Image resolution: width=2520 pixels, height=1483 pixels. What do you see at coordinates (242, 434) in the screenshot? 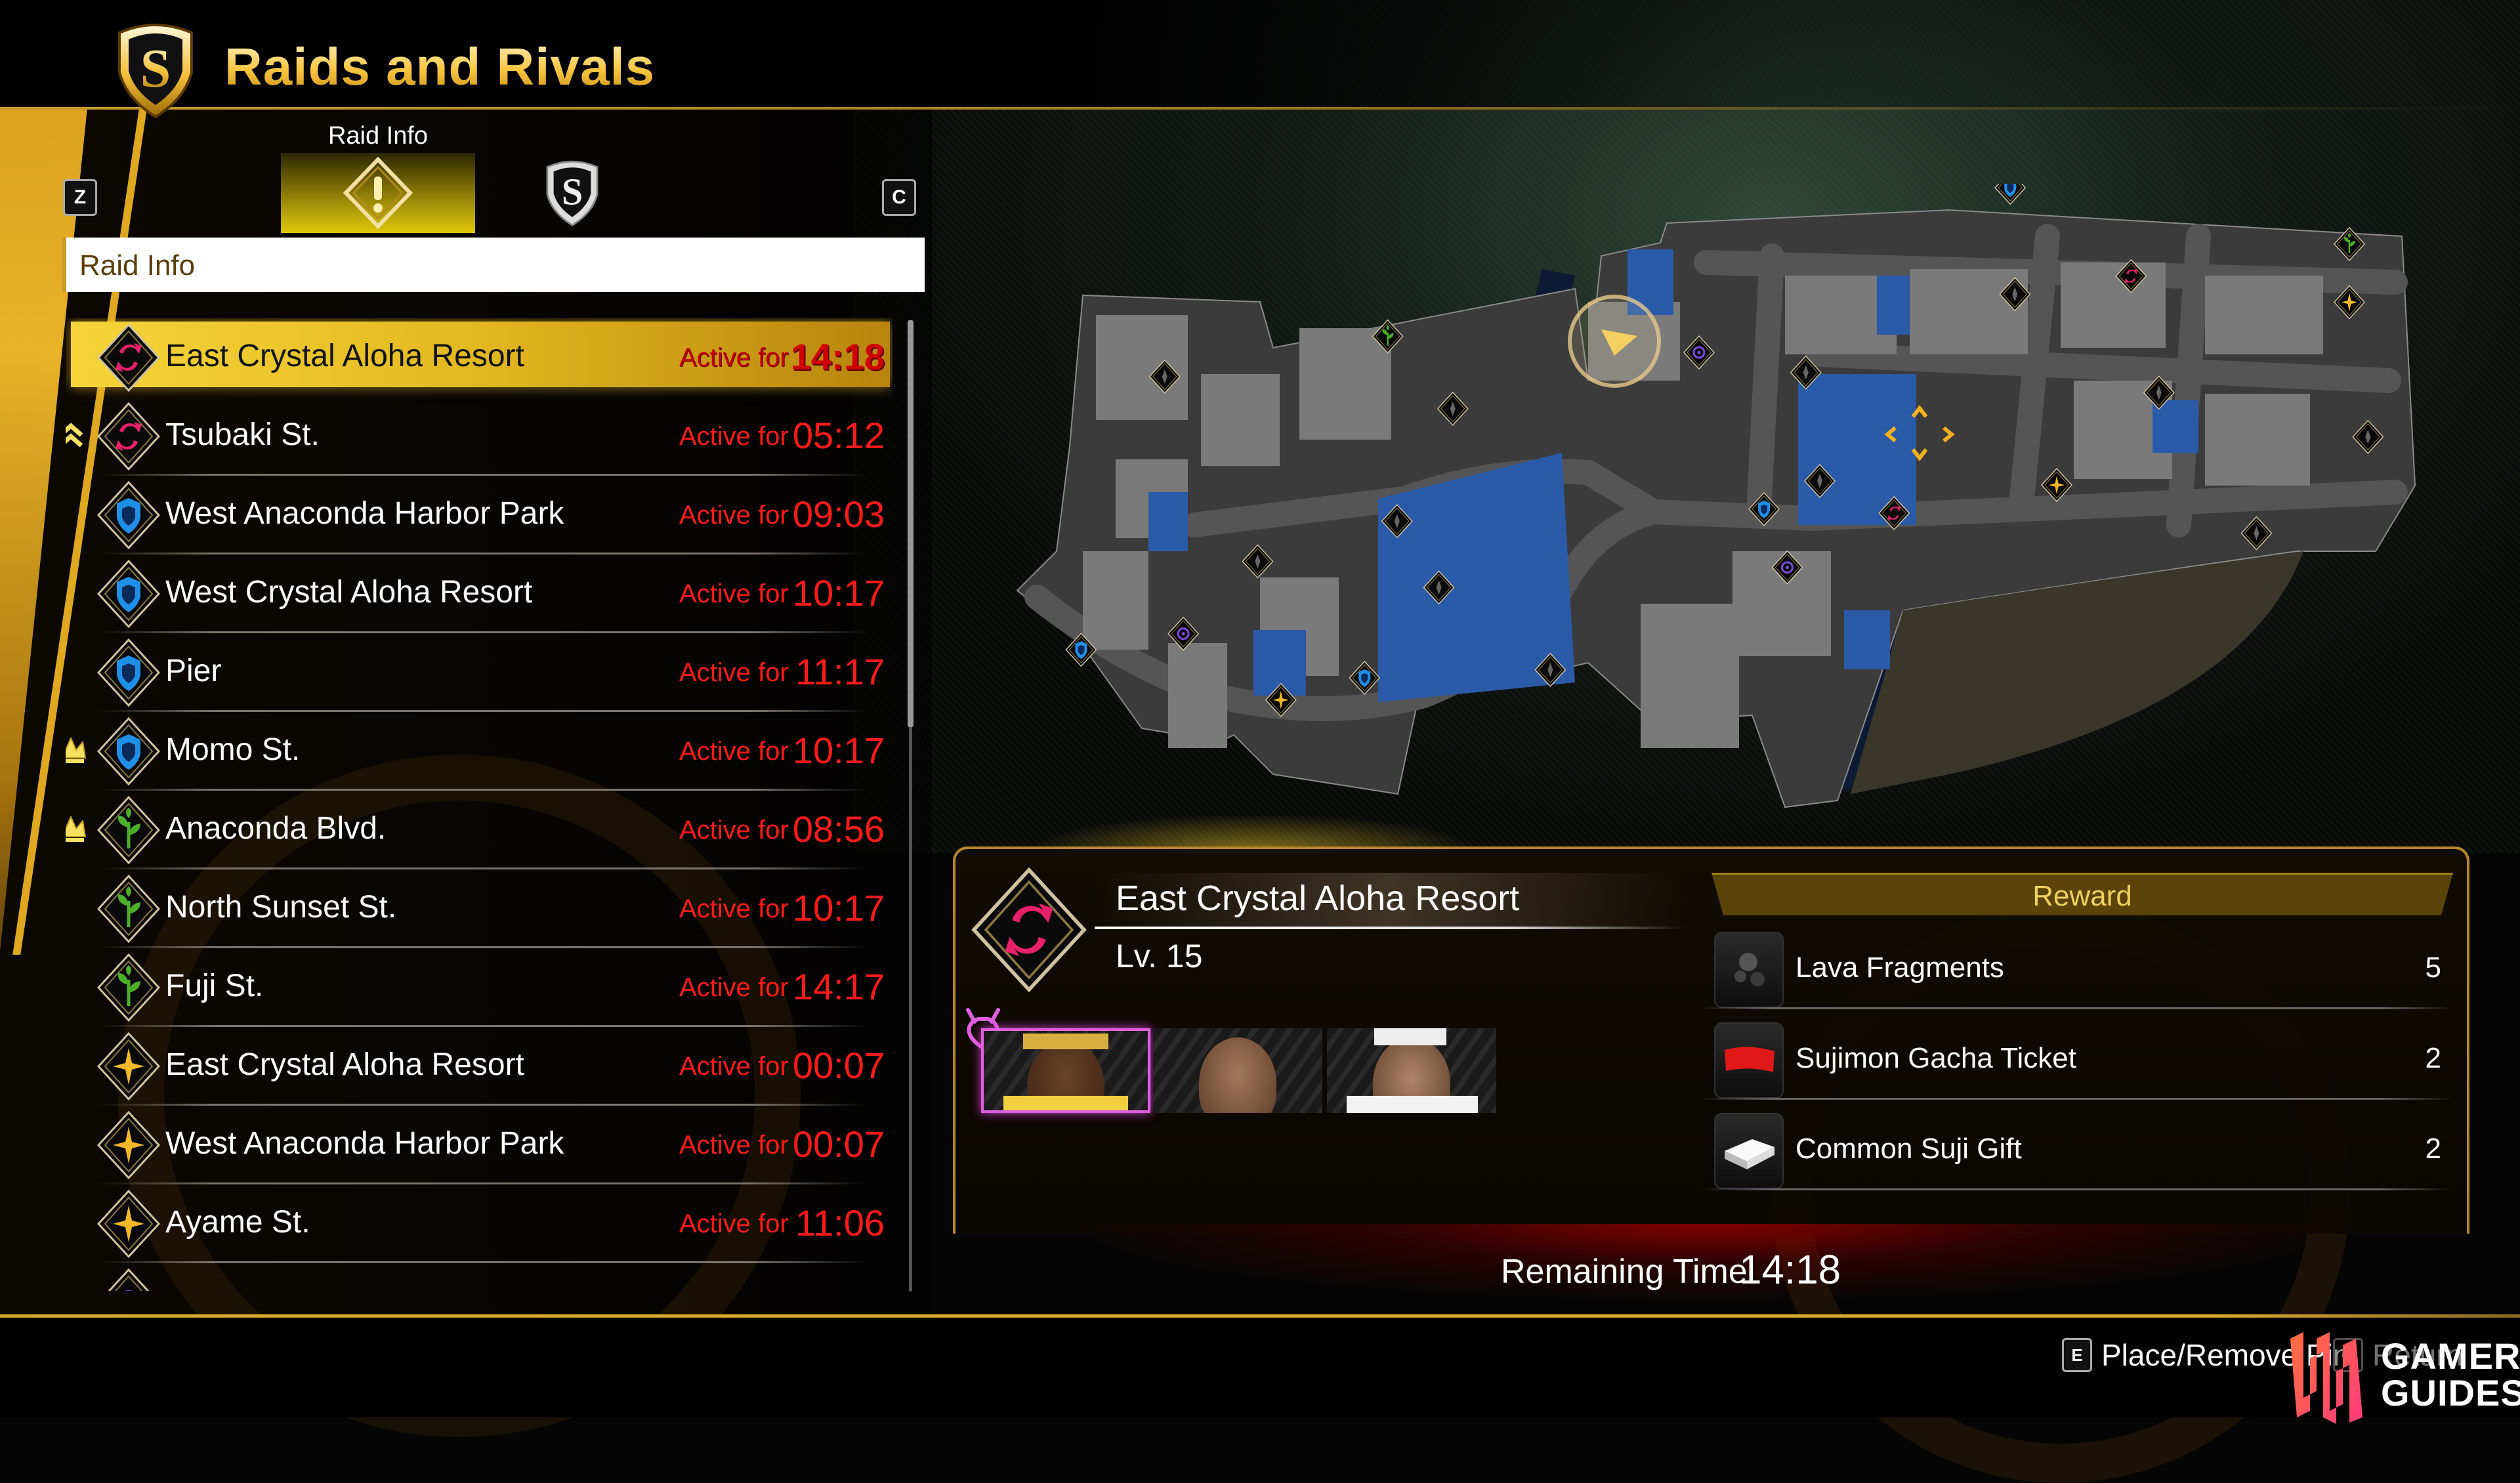
I see `raid-location-name: Tsubaki St.` at bounding box center [242, 434].